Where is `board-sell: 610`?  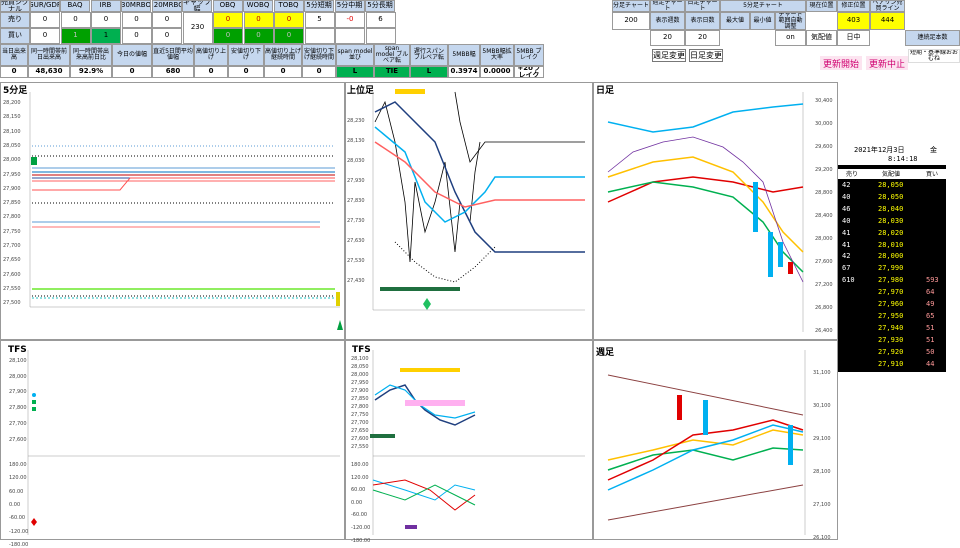
board-sell: 610 is located at coordinates (848, 280).